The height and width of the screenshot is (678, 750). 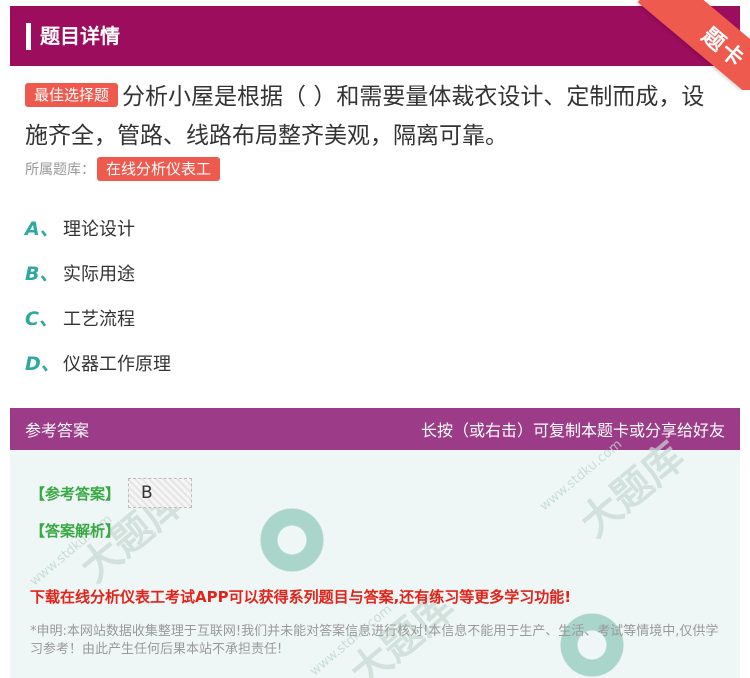 I want to click on option-letter: D、, so click(x=42, y=364).